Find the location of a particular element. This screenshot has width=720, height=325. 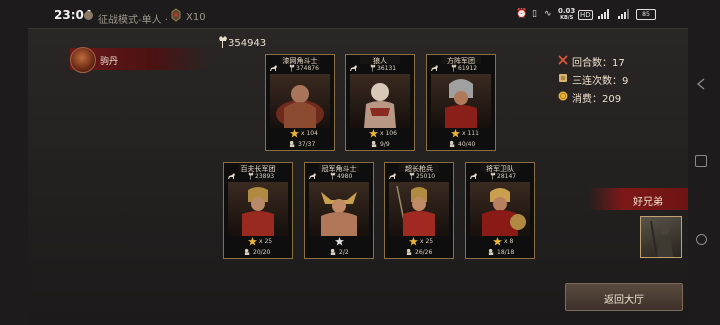

home-nav-icon is located at coordinates (701, 161).